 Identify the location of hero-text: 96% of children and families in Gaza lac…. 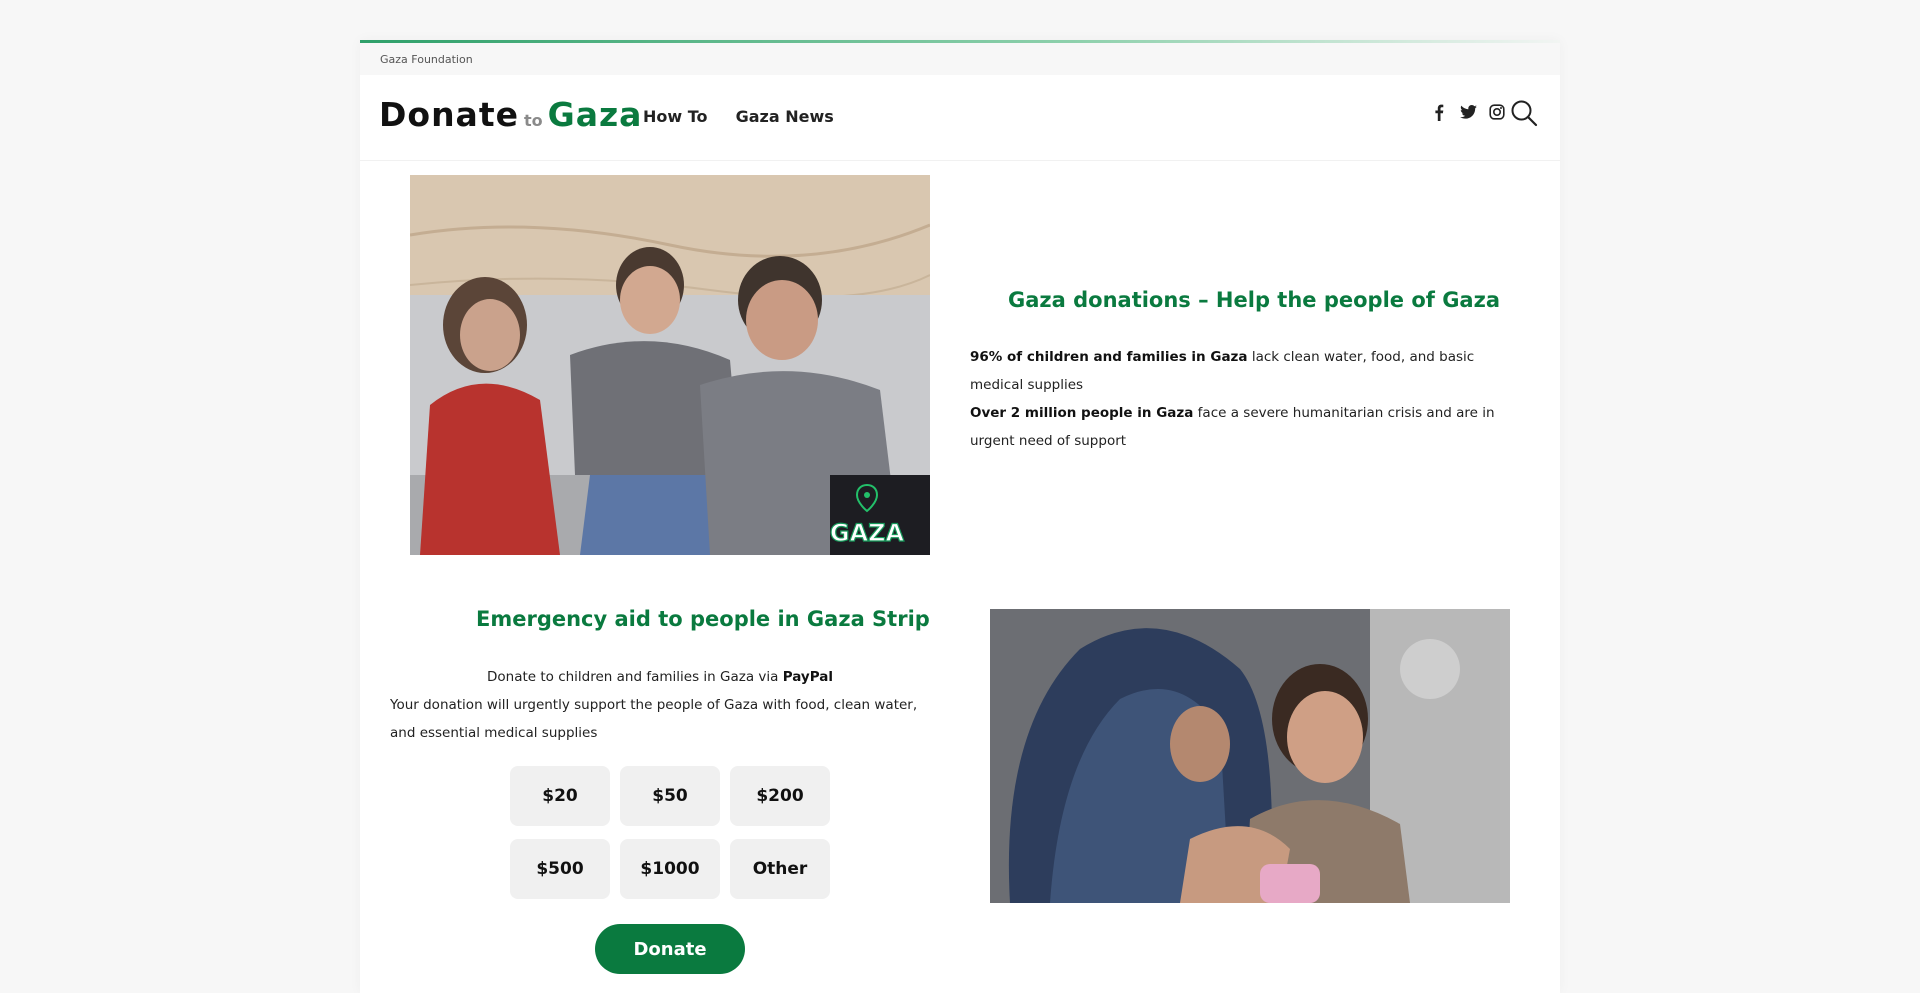
(1245, 399).